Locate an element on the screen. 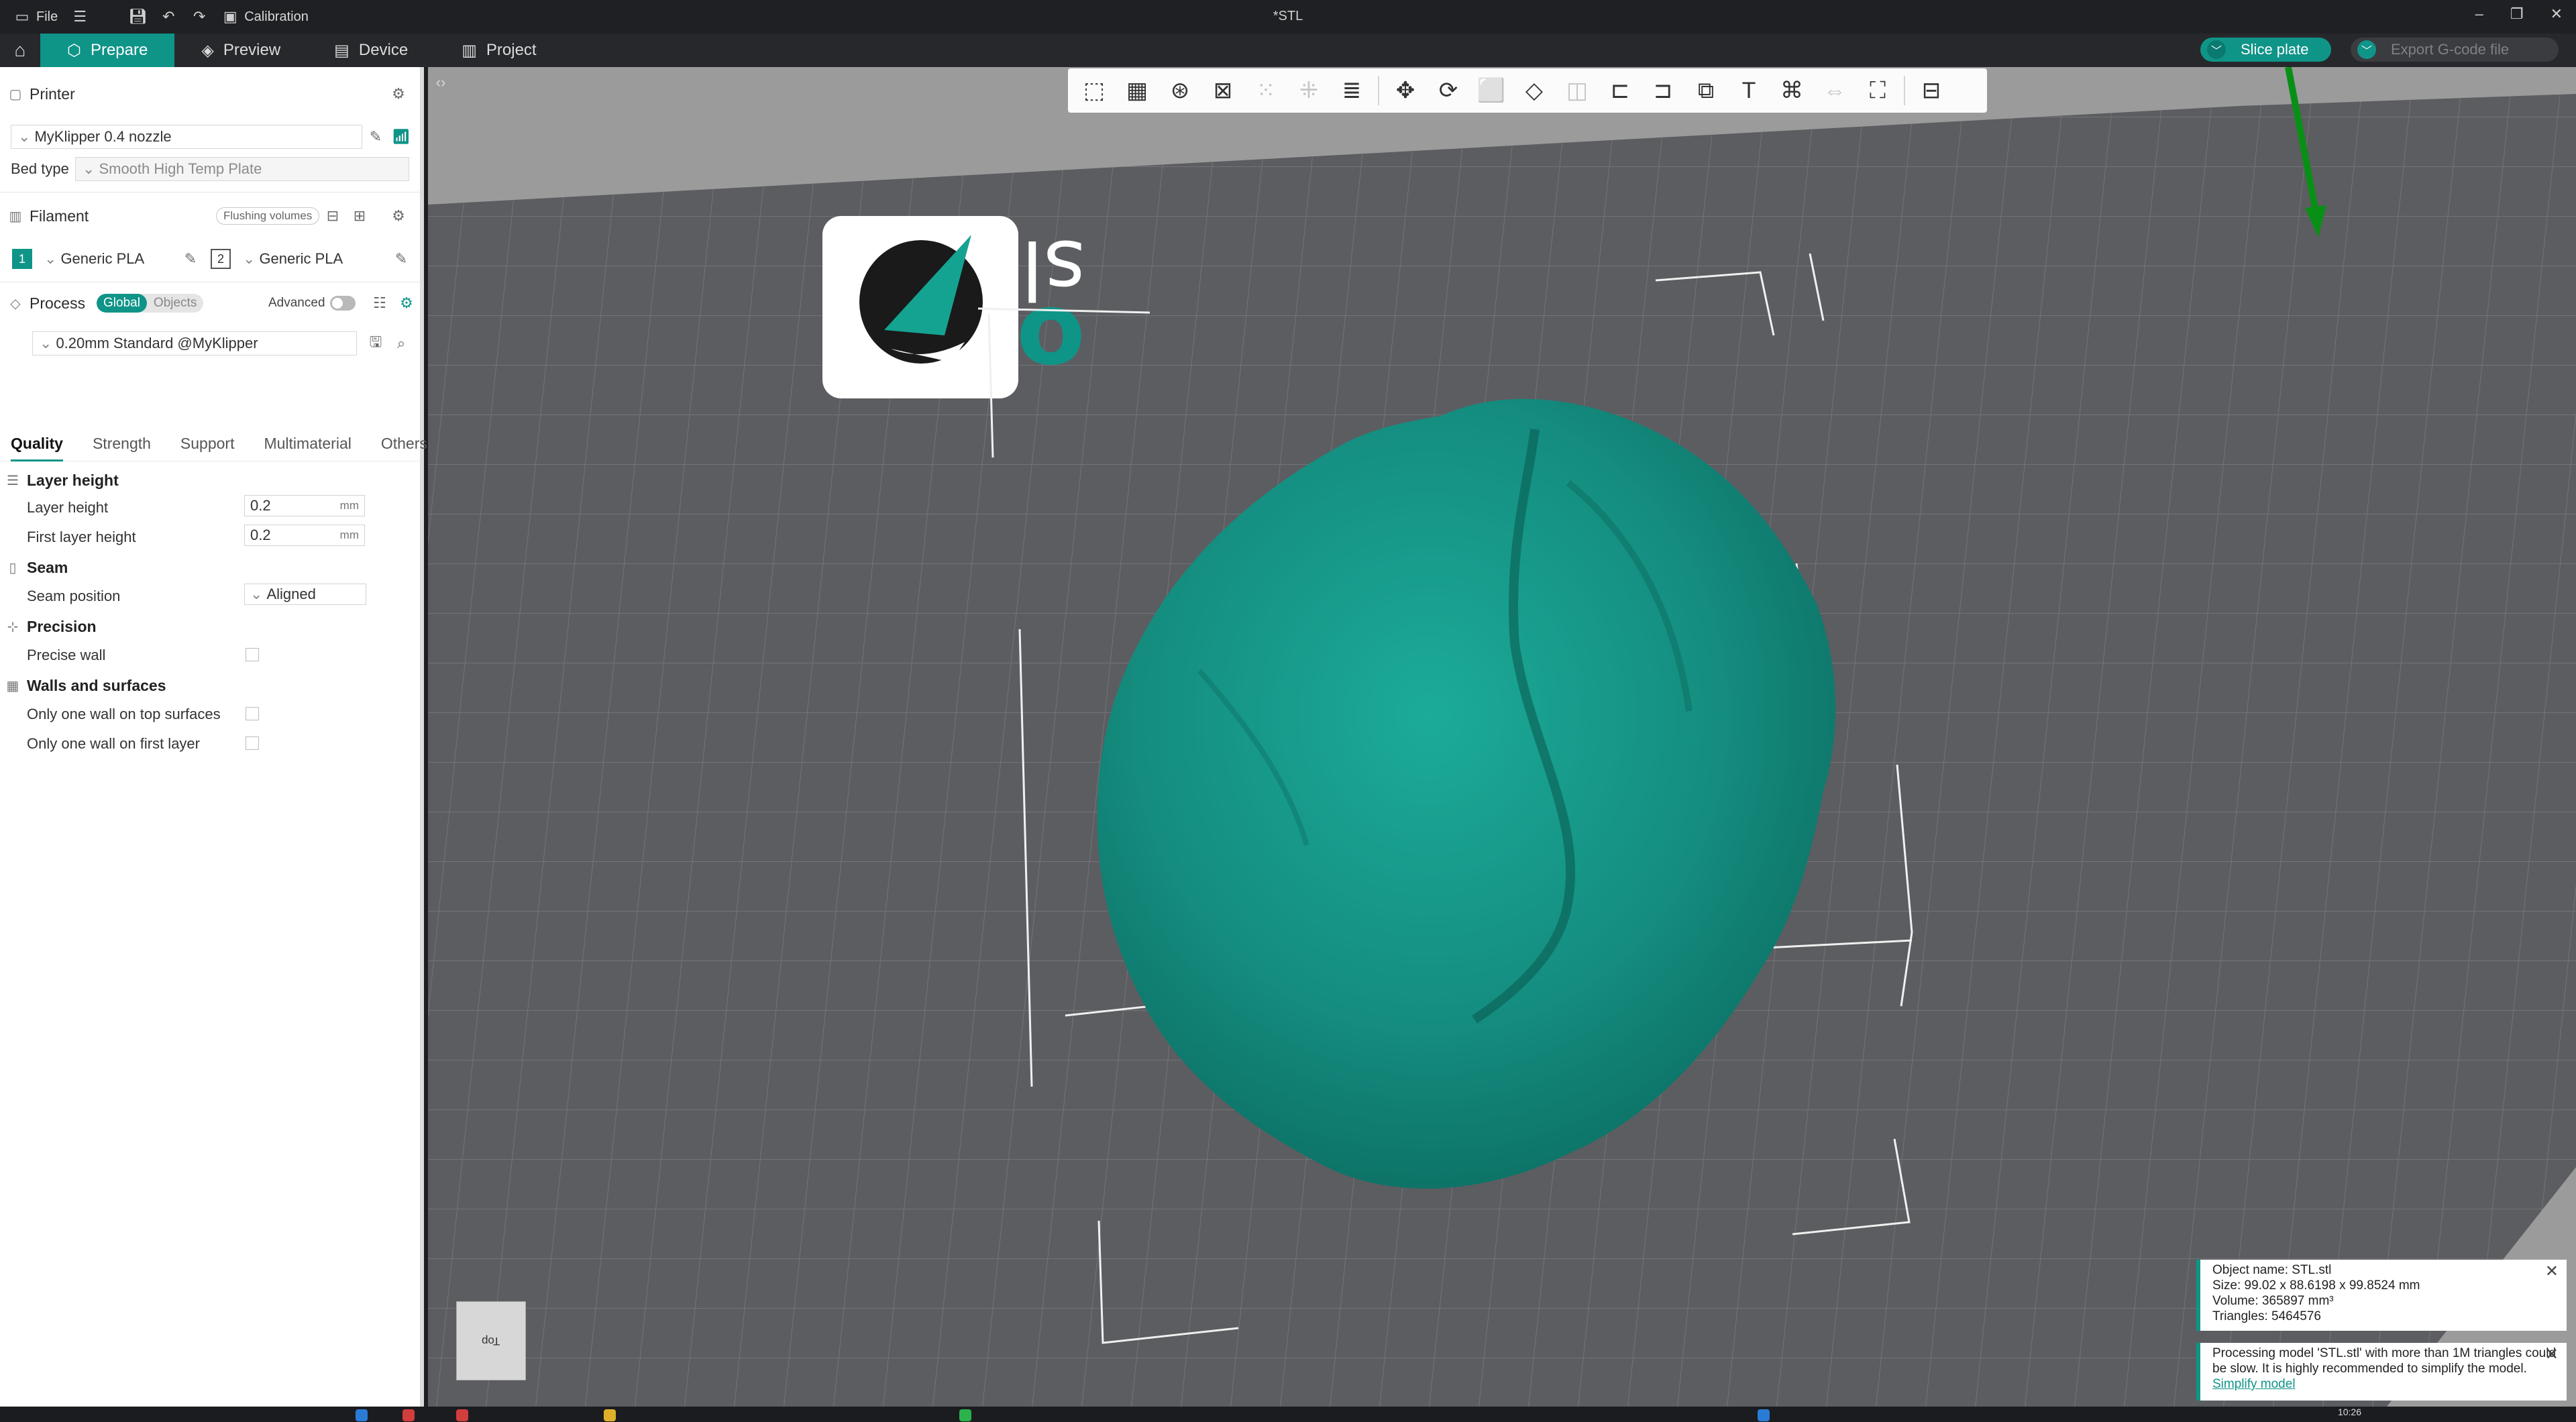 The width and height of the screenshot is (2576, 1422). fit-view-icon: ⛶ is located at coordinates (1877, 90).